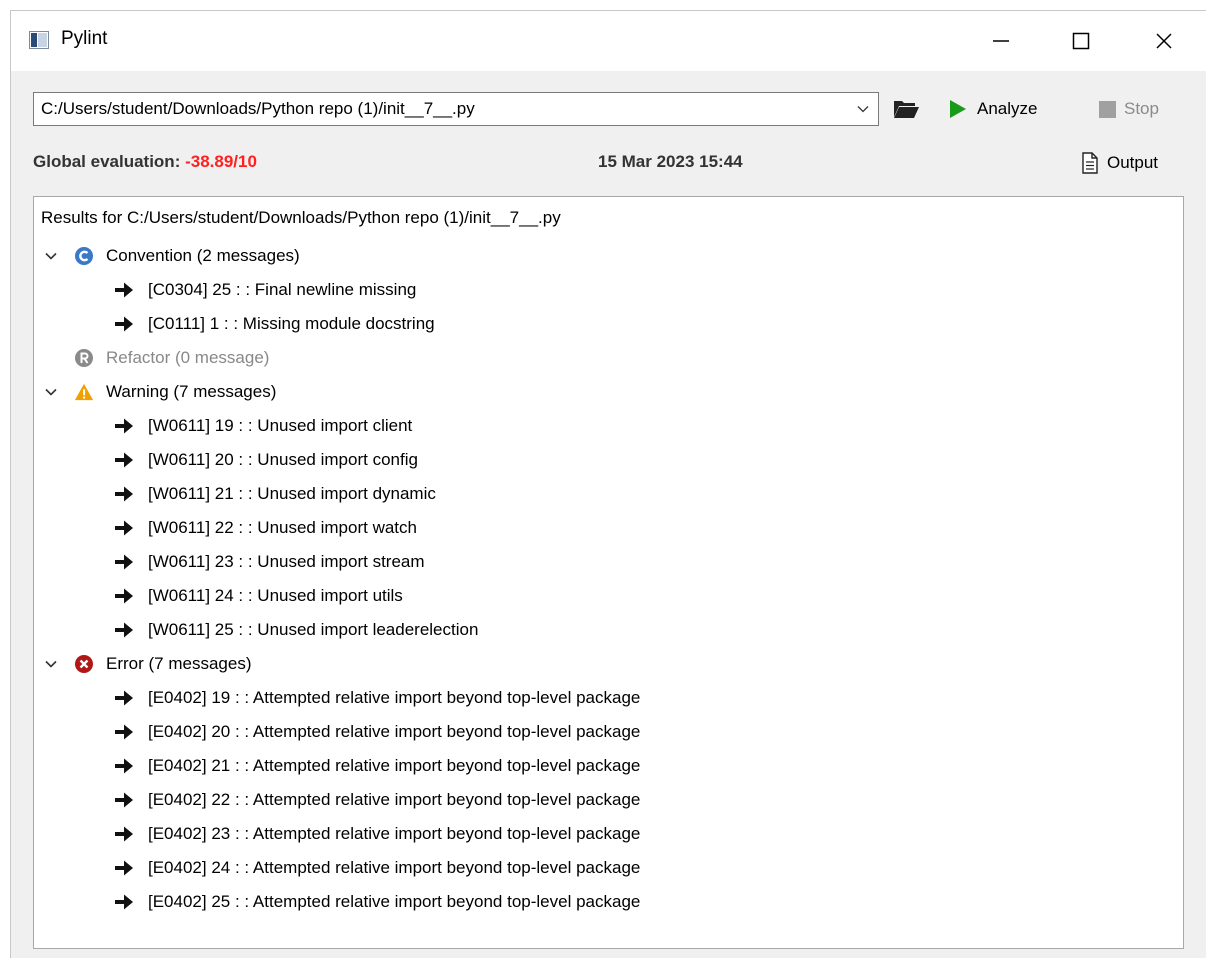  Describe the element at coordinates (1107, 109) in the screenshot. I see `stop-icon` at that location.